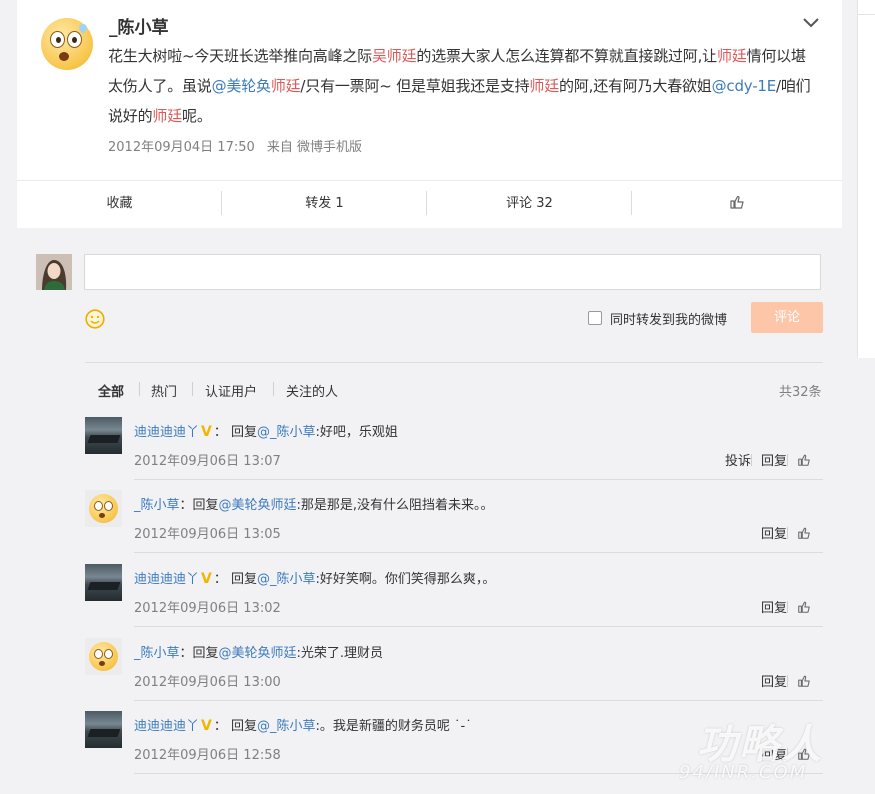  What do you see at coordinates (235, 579) in the screenshot?
I see `reply-prefix: ： 回复` at bounding box center [235, 579].